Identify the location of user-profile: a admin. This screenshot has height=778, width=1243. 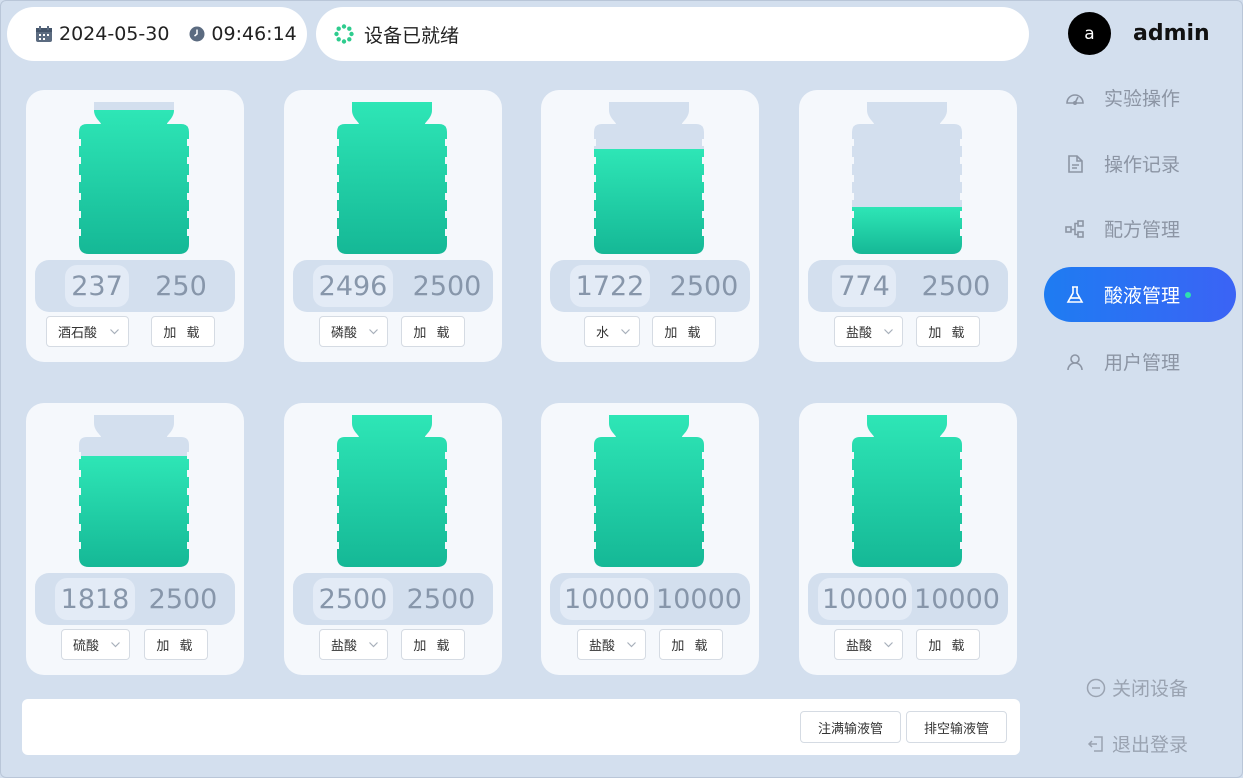
(1139, 33).